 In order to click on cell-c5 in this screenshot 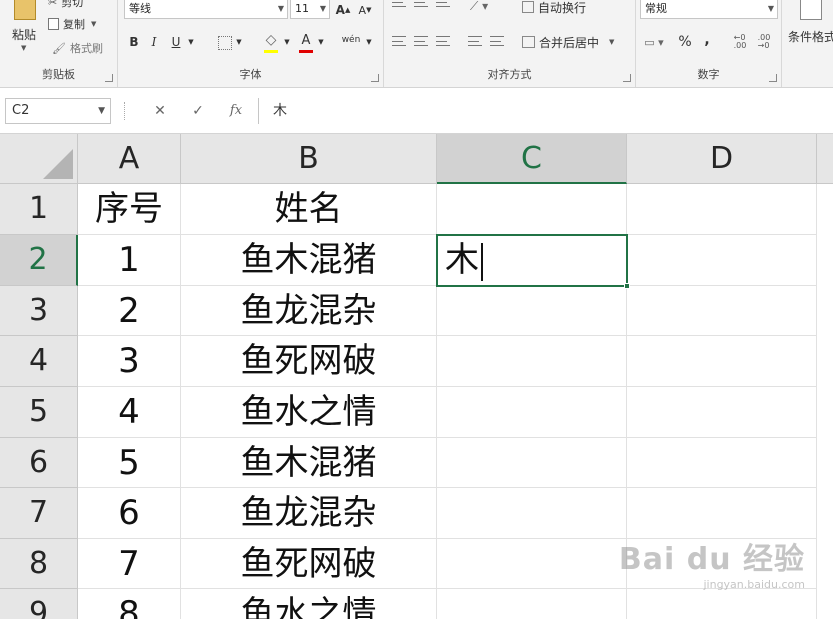, I will do `click(532, 412)`.